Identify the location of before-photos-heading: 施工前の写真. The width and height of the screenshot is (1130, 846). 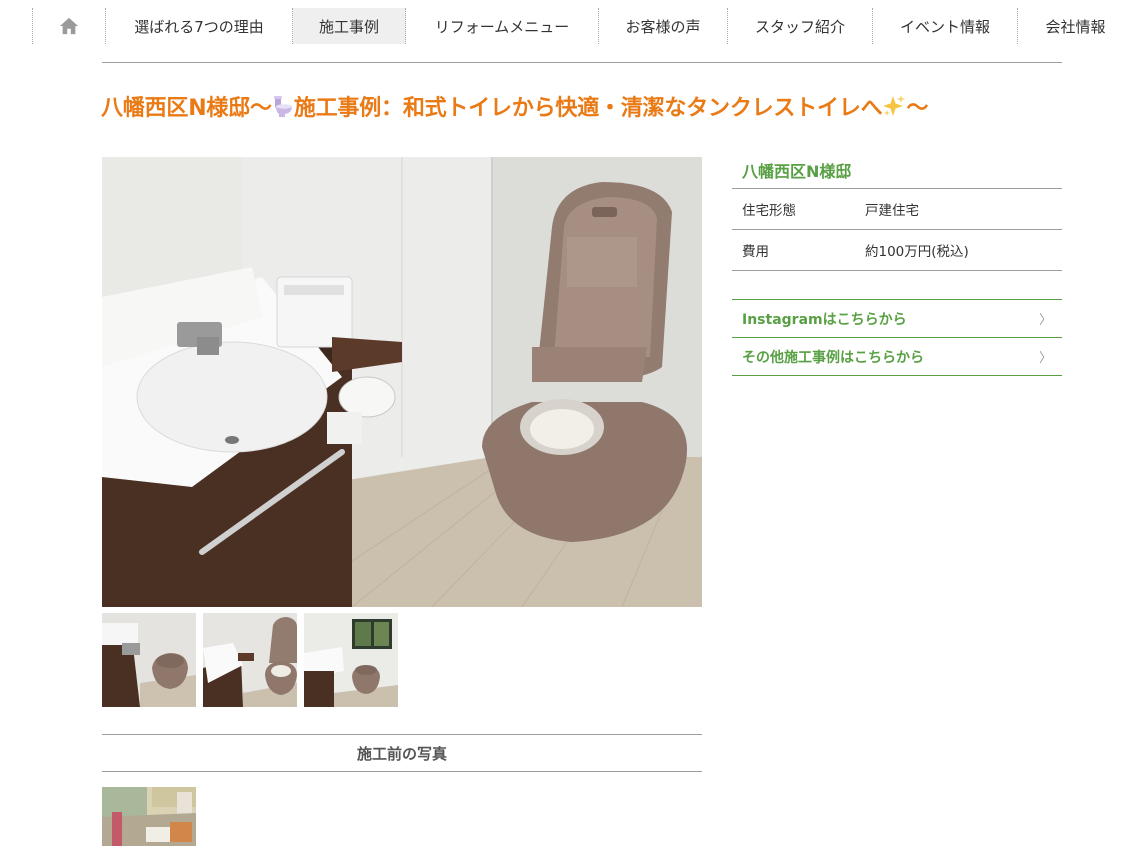
(402, 753).